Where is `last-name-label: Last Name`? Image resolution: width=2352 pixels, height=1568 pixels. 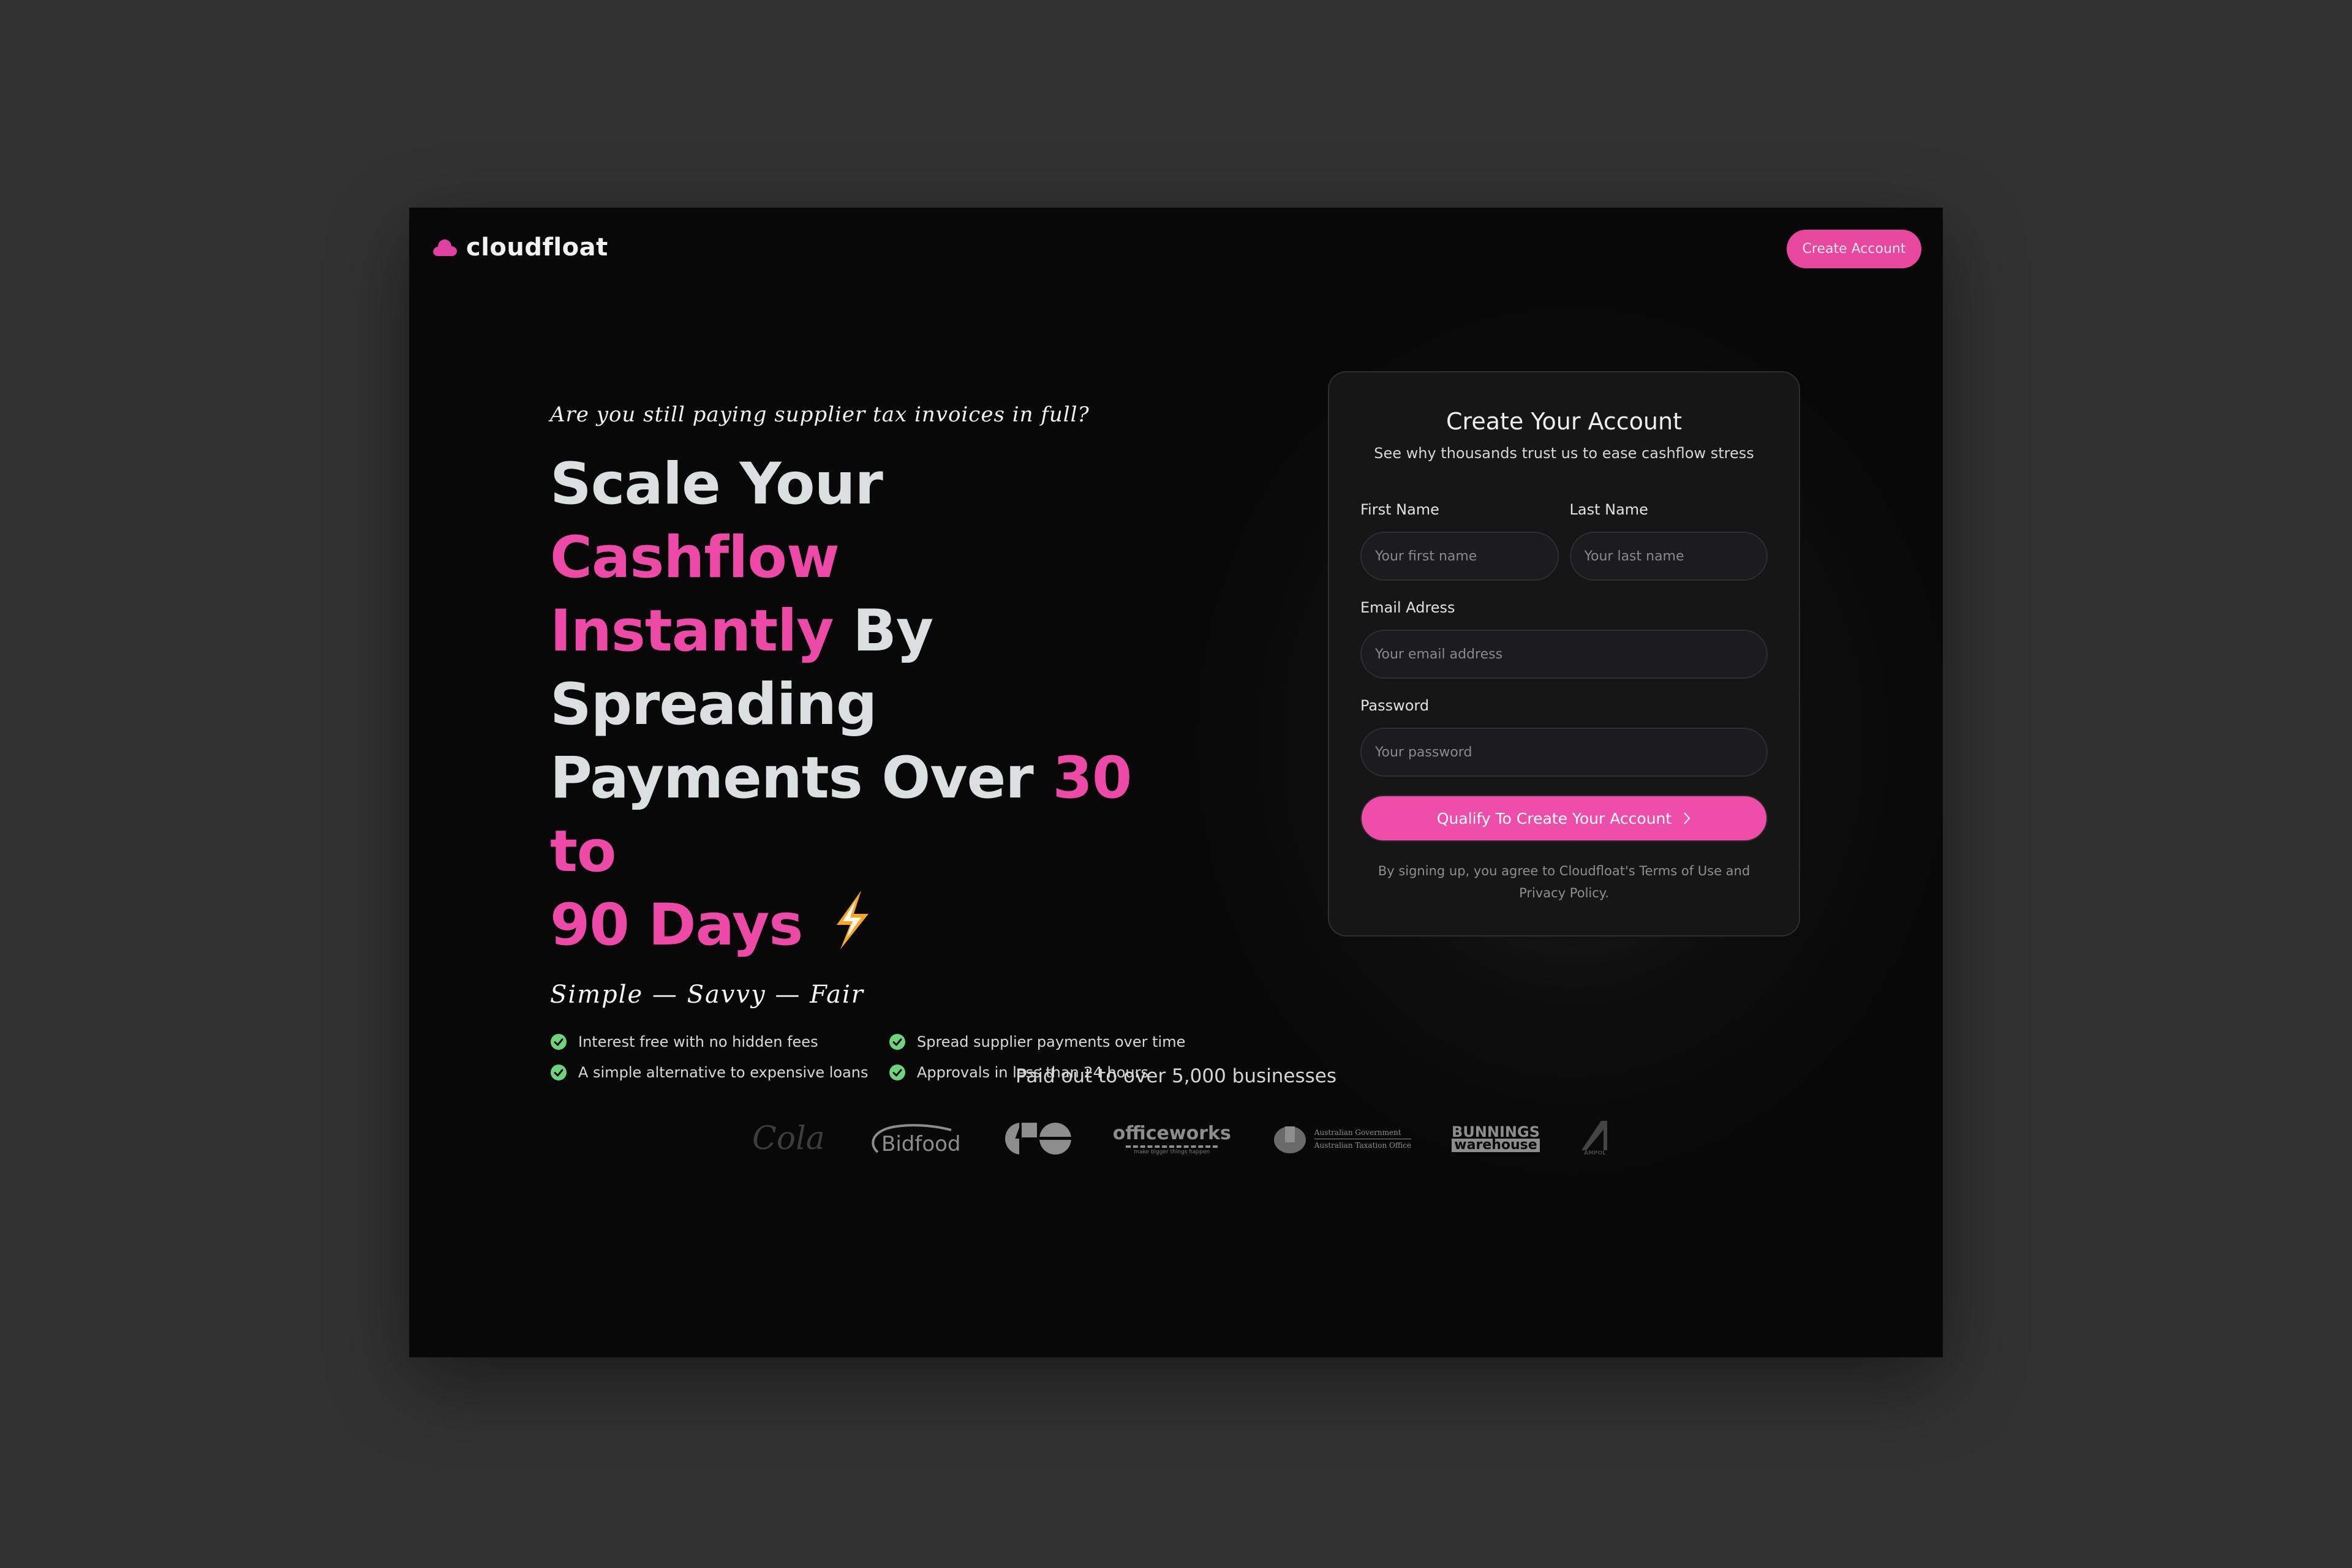 last-name-label: Last Name is located at coordinates (1608, 510).